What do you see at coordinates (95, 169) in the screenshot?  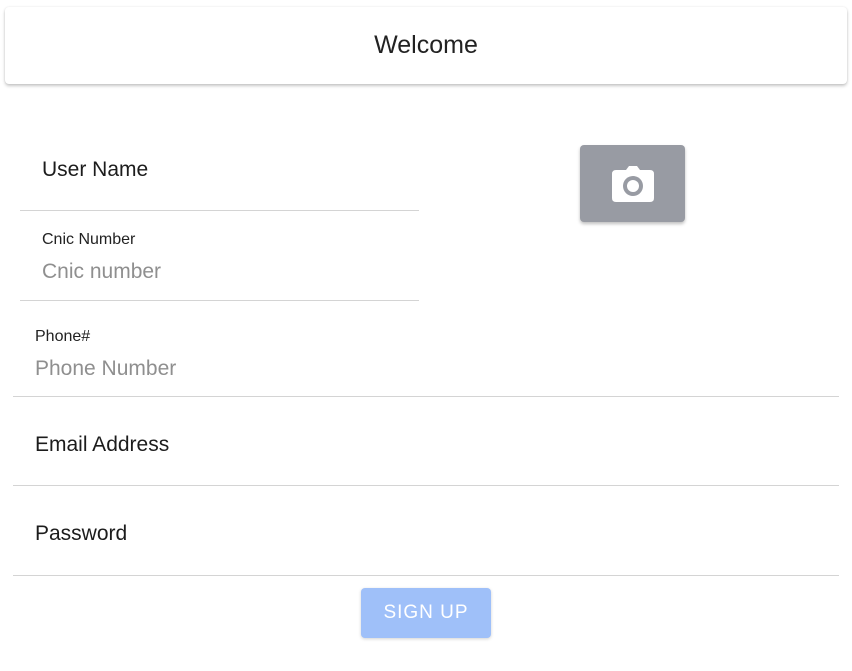 I see `username-label: User Name` at bounding box center [95, 169].